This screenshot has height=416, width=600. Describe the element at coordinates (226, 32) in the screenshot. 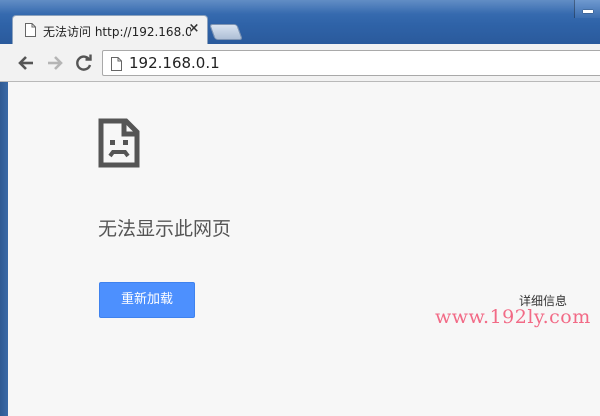

I see `new-tab-button` at that location.